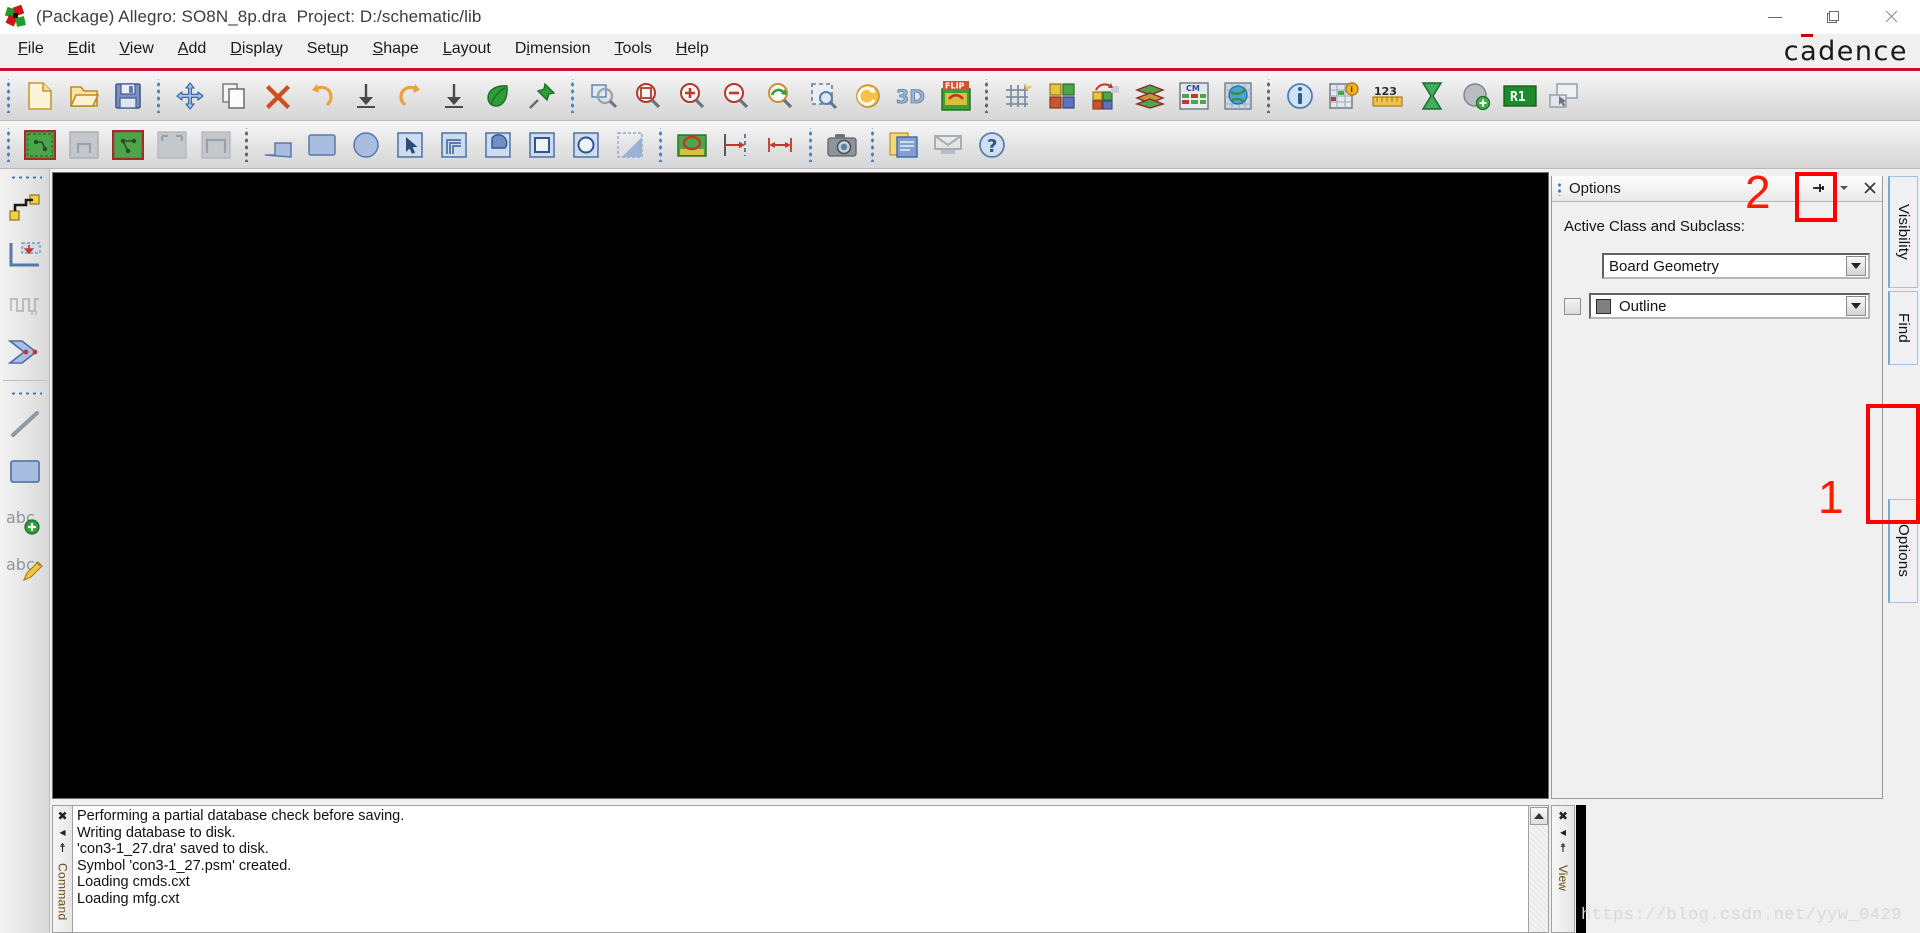  I want to click on subclass-visibility-checkbox, so click(1572, 306).